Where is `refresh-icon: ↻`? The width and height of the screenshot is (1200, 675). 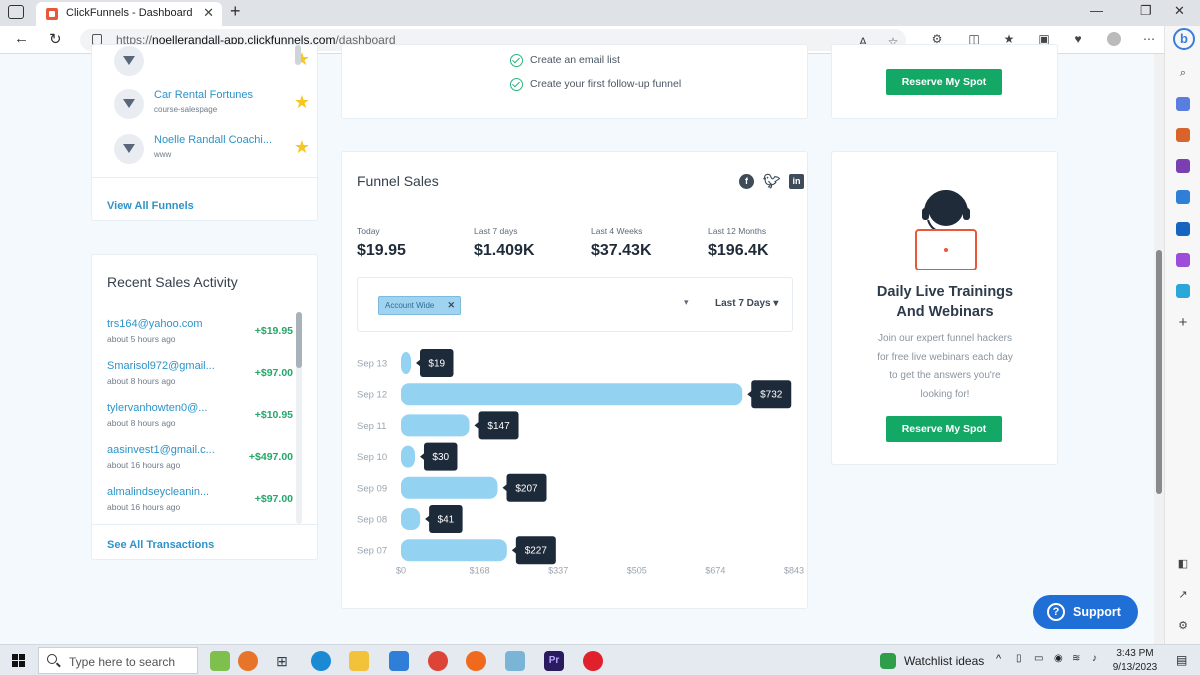
refresh-icon: ↻ is located at coordinates (55, 39).